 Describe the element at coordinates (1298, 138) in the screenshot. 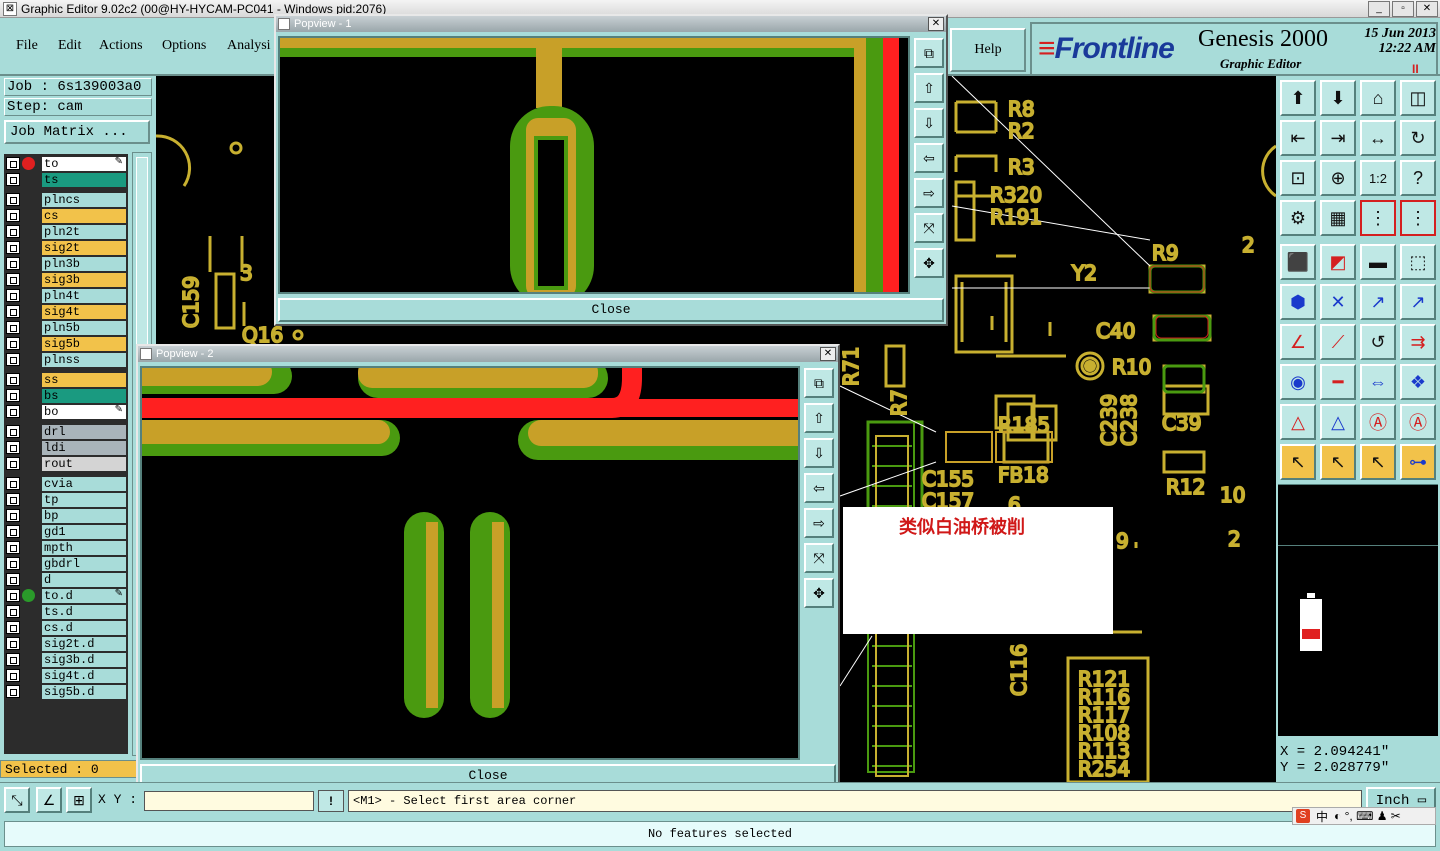

I see `pan-left-icon: ⇤` at that location.